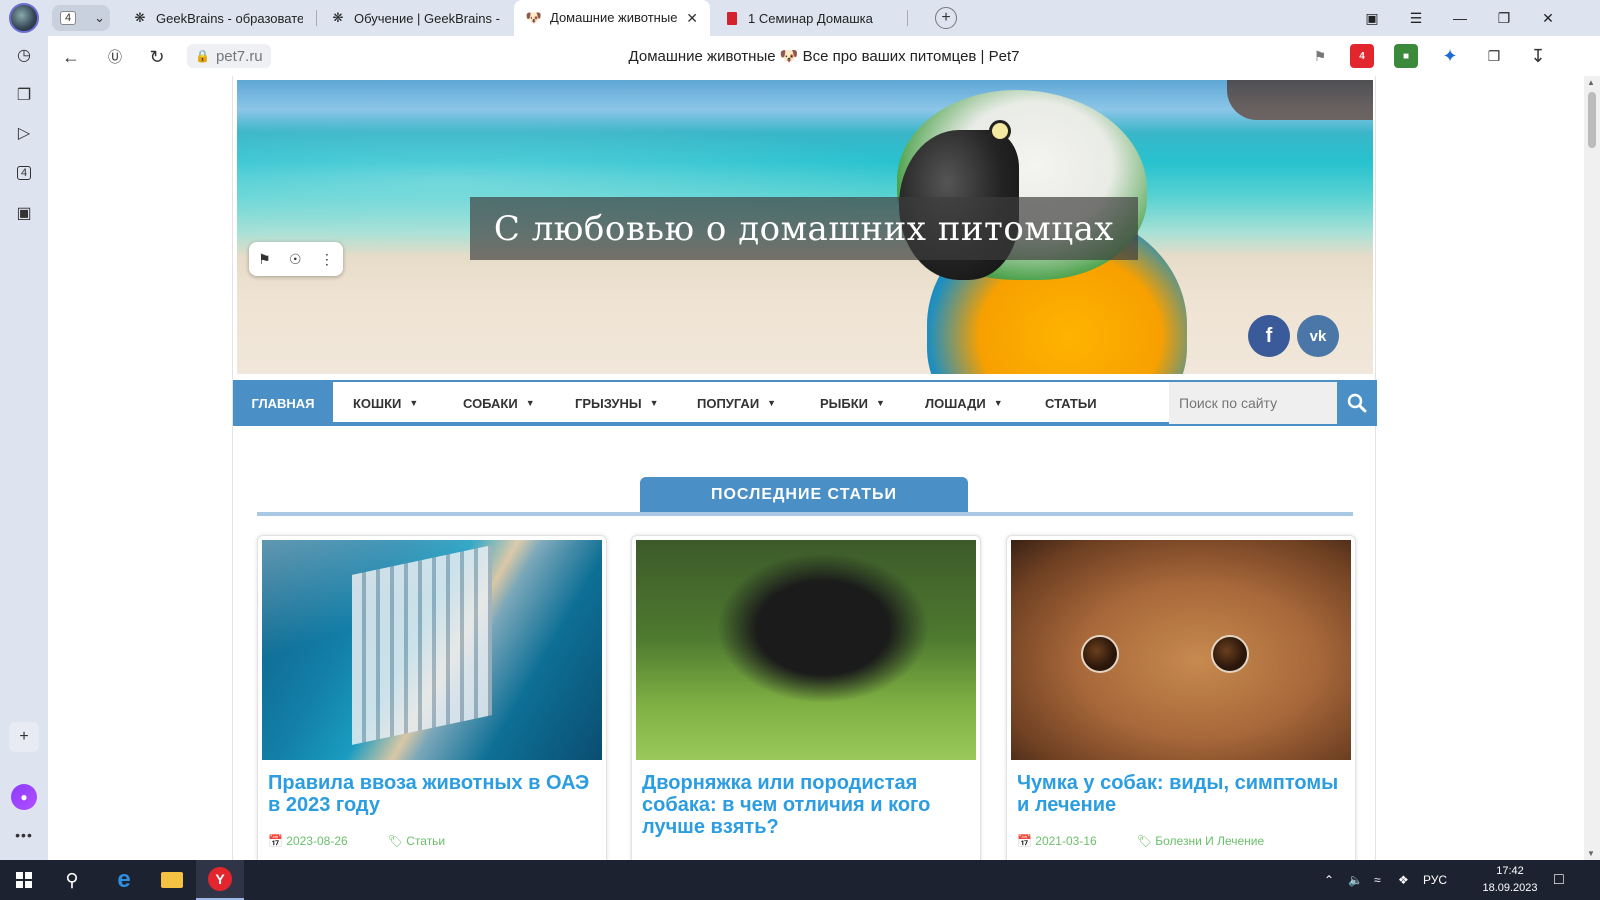  Describe the element at coordinates (852, 403) in the screenshot. I see `menu-item-fish: РЫБКИ ▼` at that location.